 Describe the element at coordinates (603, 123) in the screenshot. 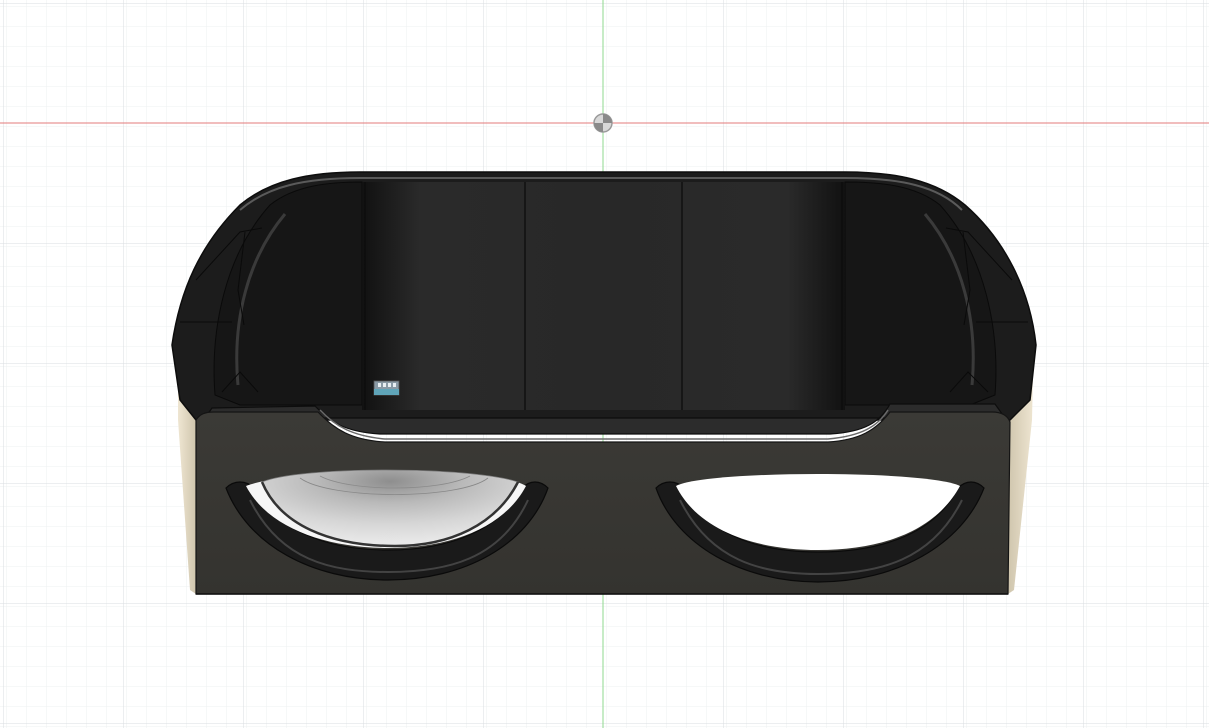

I see `origin-marker-icon` at that location.